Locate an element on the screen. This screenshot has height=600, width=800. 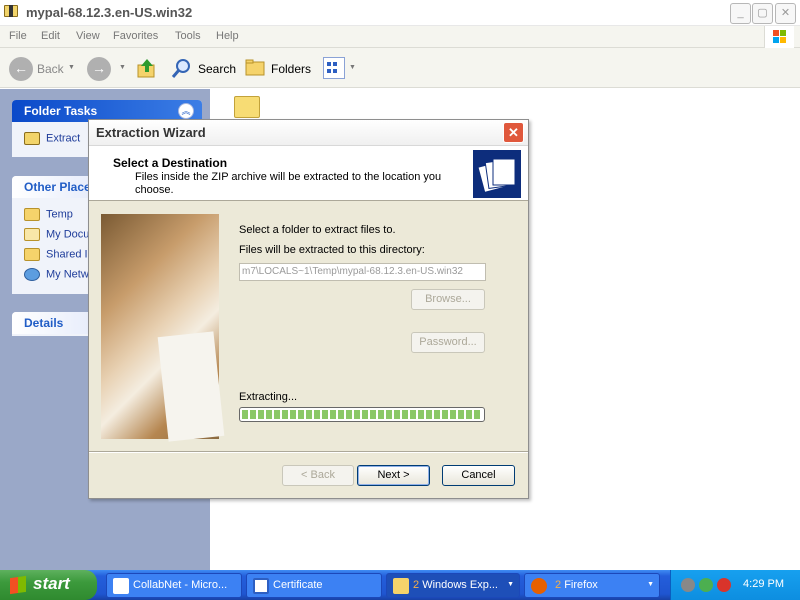
window-title: mypal-68.12.3.en-US.win32 is located at coordinates (109, 12).